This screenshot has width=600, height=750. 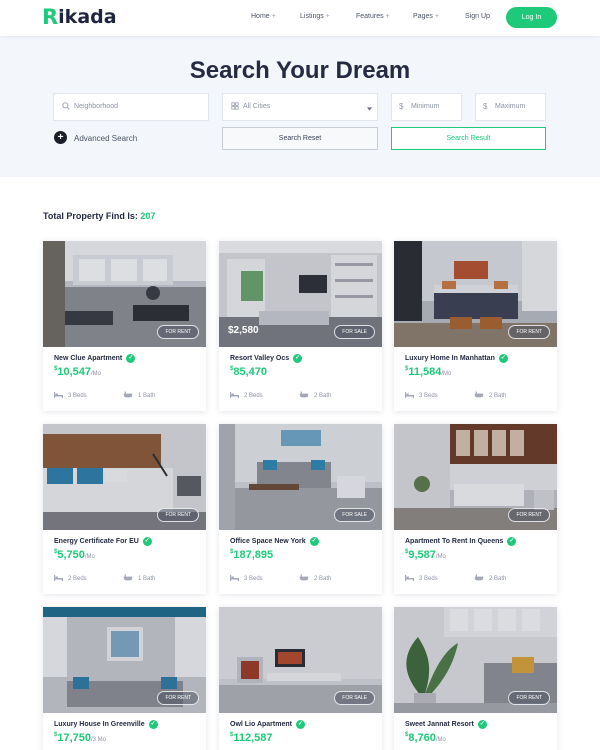 I want to click on max-price-input: $ Maximum, so click(x=510, y=107).